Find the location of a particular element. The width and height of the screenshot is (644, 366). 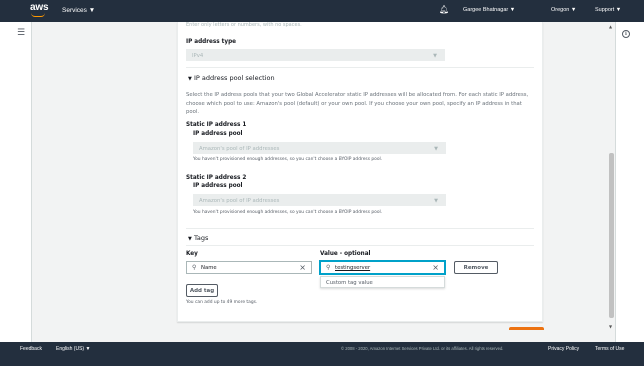

privacy-policy-link: Privacy Policy is located at coordinates (563, 349).